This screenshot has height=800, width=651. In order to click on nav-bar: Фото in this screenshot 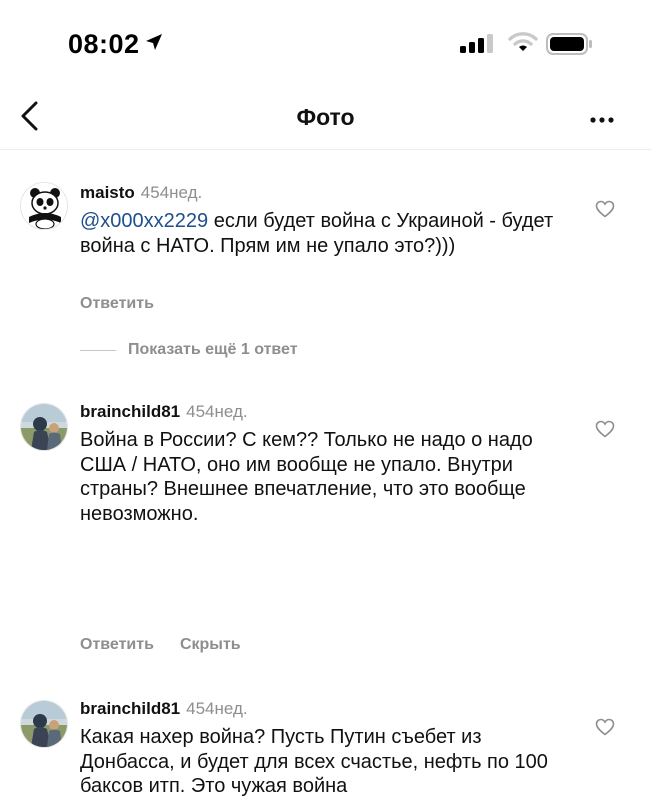, I will do `click(325, 120)`.